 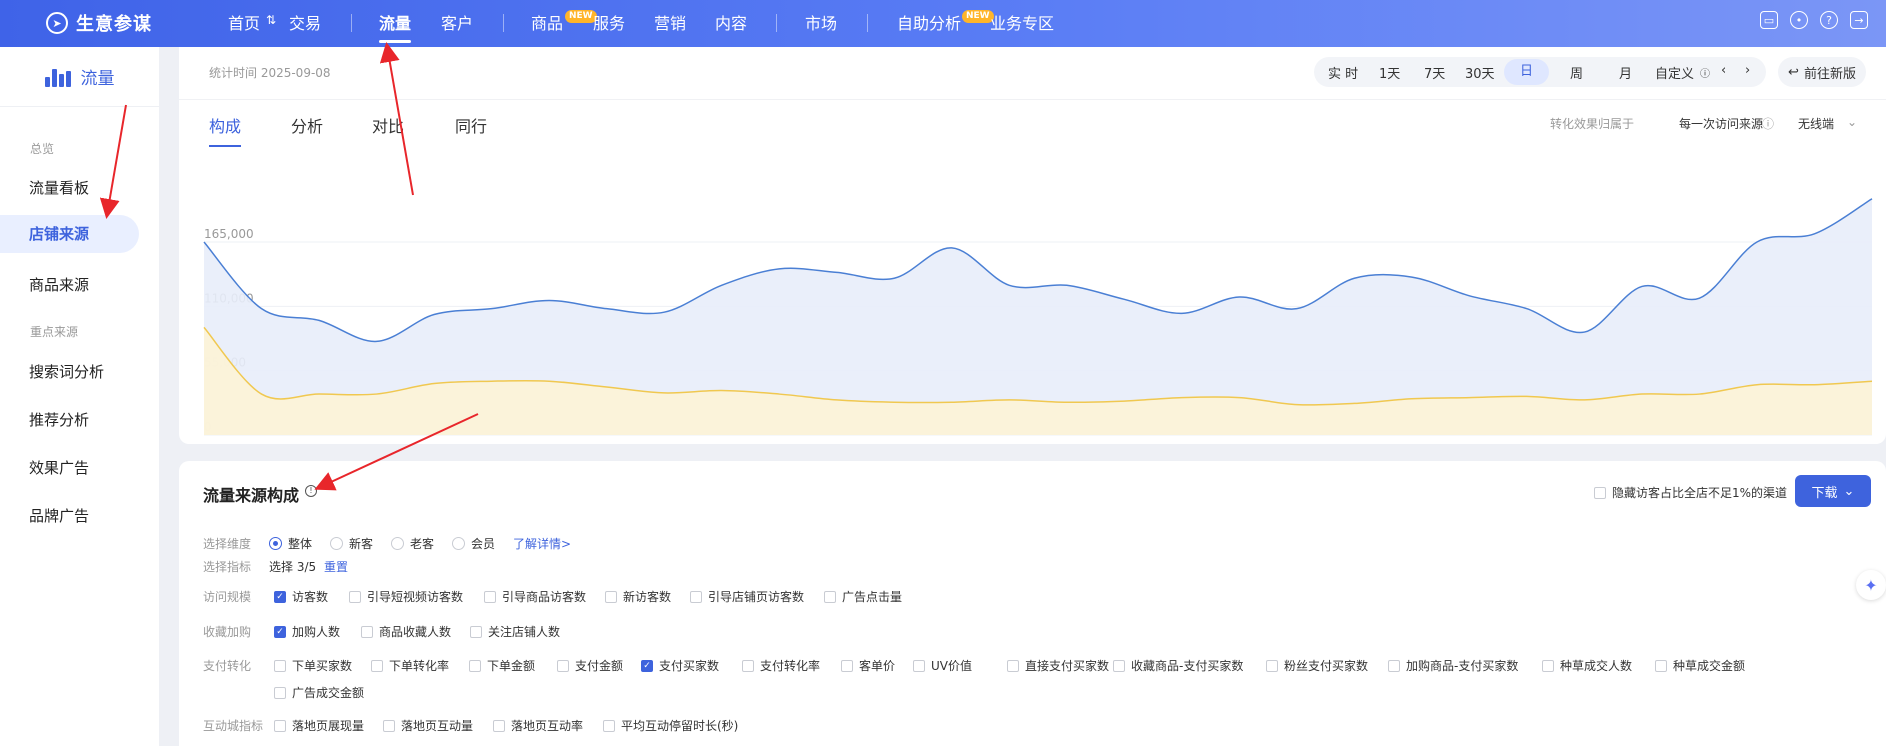 I want to click on dimension-option: 新客, so click(x=351, y=543).